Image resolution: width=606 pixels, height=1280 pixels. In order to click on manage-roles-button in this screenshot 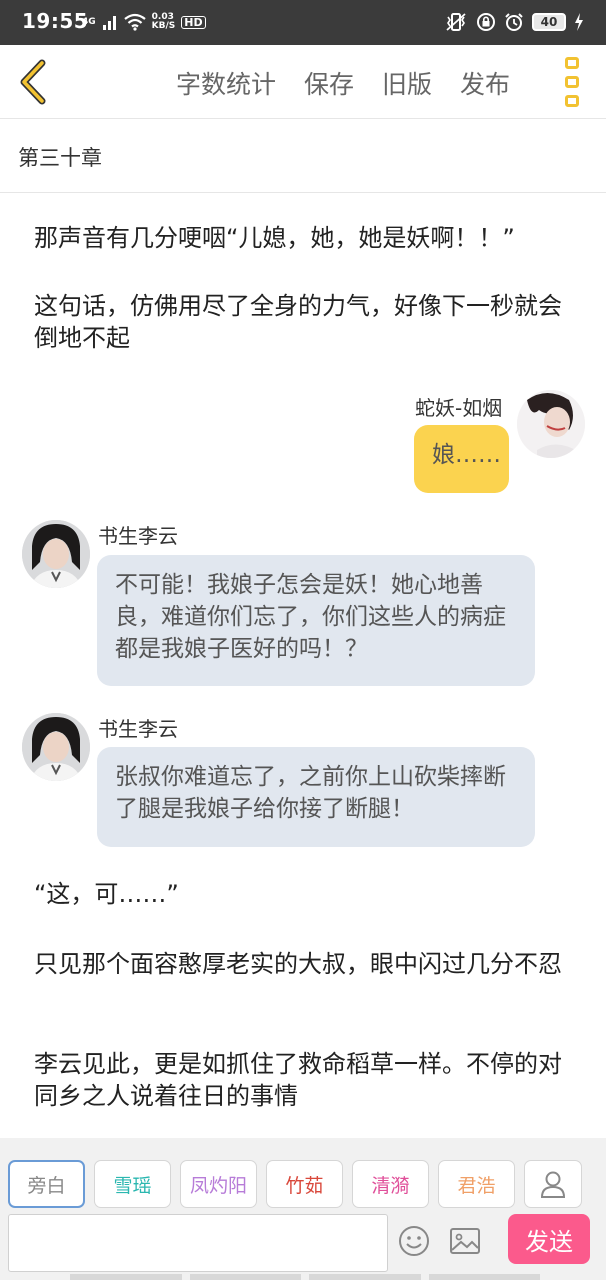, I will do `click(553, 1184)`.